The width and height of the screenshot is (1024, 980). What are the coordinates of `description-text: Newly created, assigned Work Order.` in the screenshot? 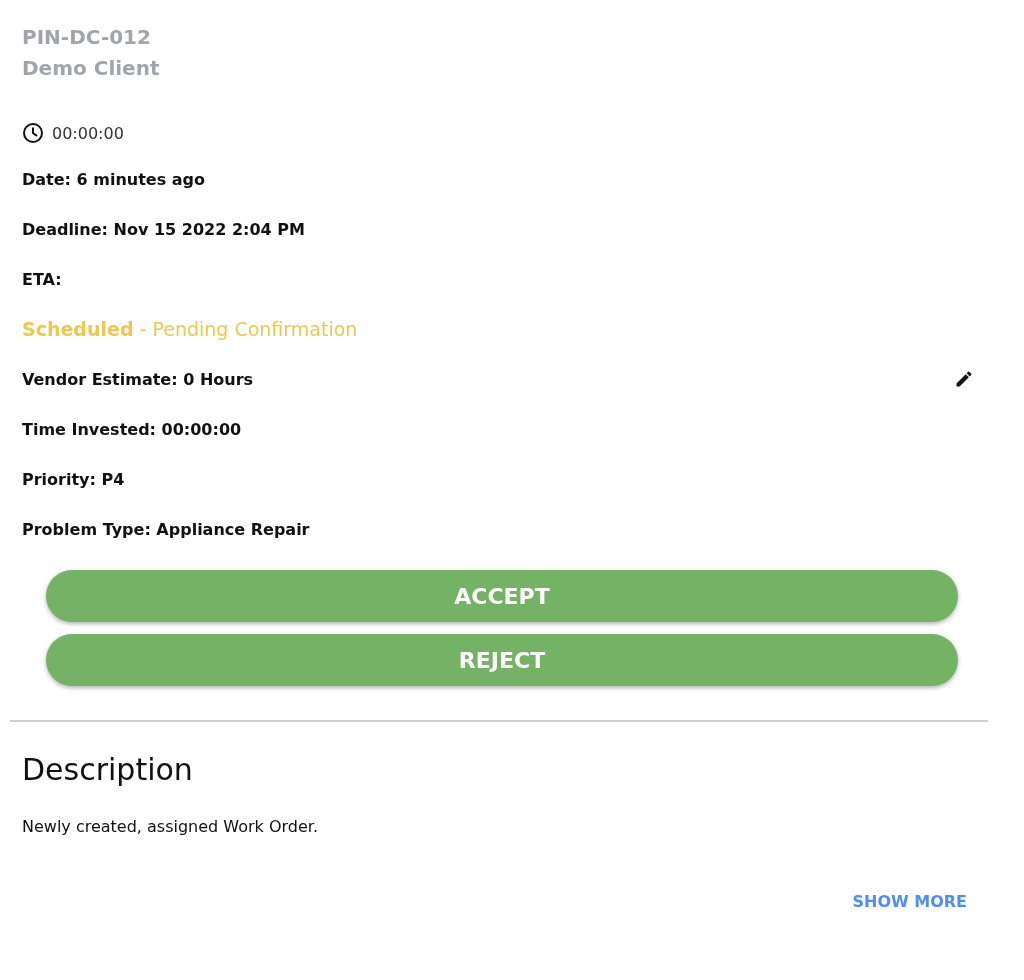 It's located at (170, 826).